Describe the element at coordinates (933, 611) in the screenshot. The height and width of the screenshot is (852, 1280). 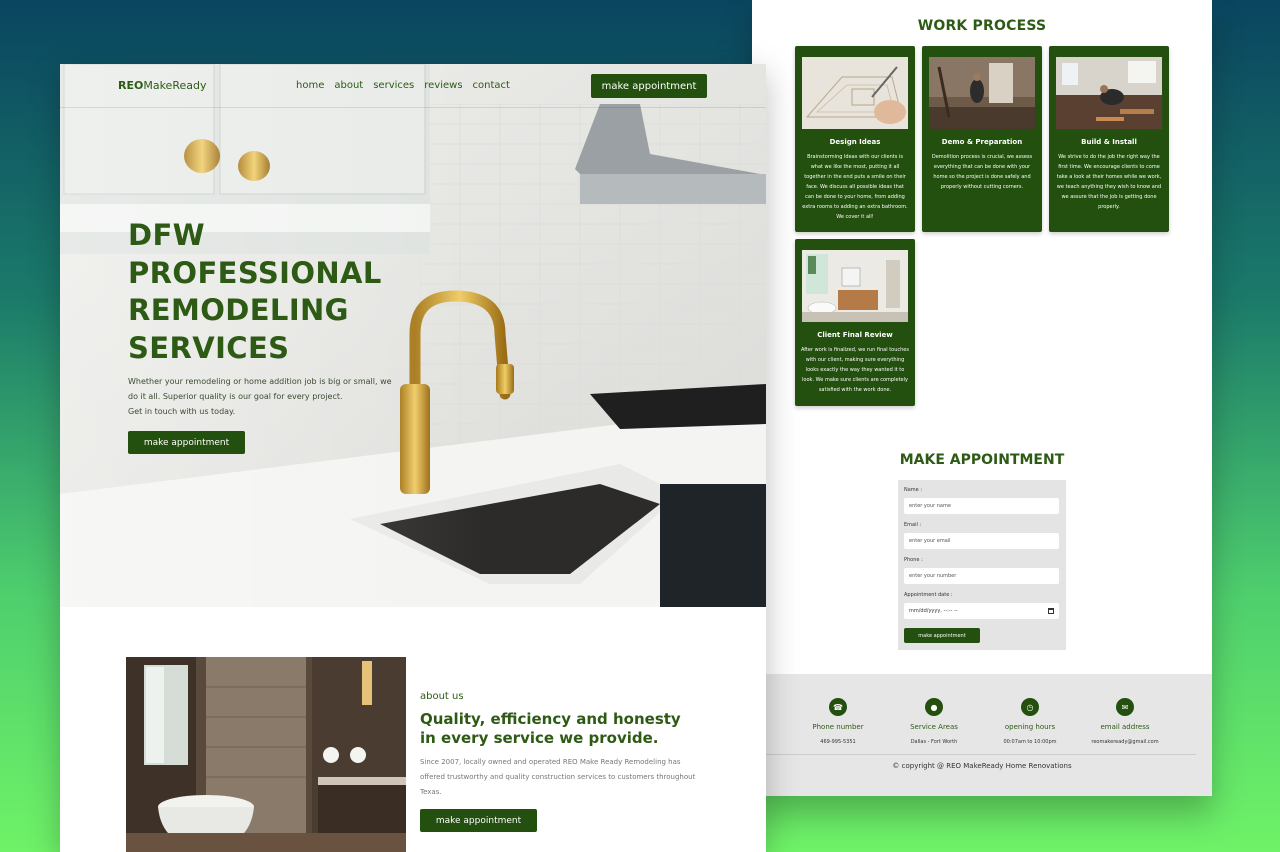
I see `date-value: mm/dd/yyyy, --:-- --` at that location.